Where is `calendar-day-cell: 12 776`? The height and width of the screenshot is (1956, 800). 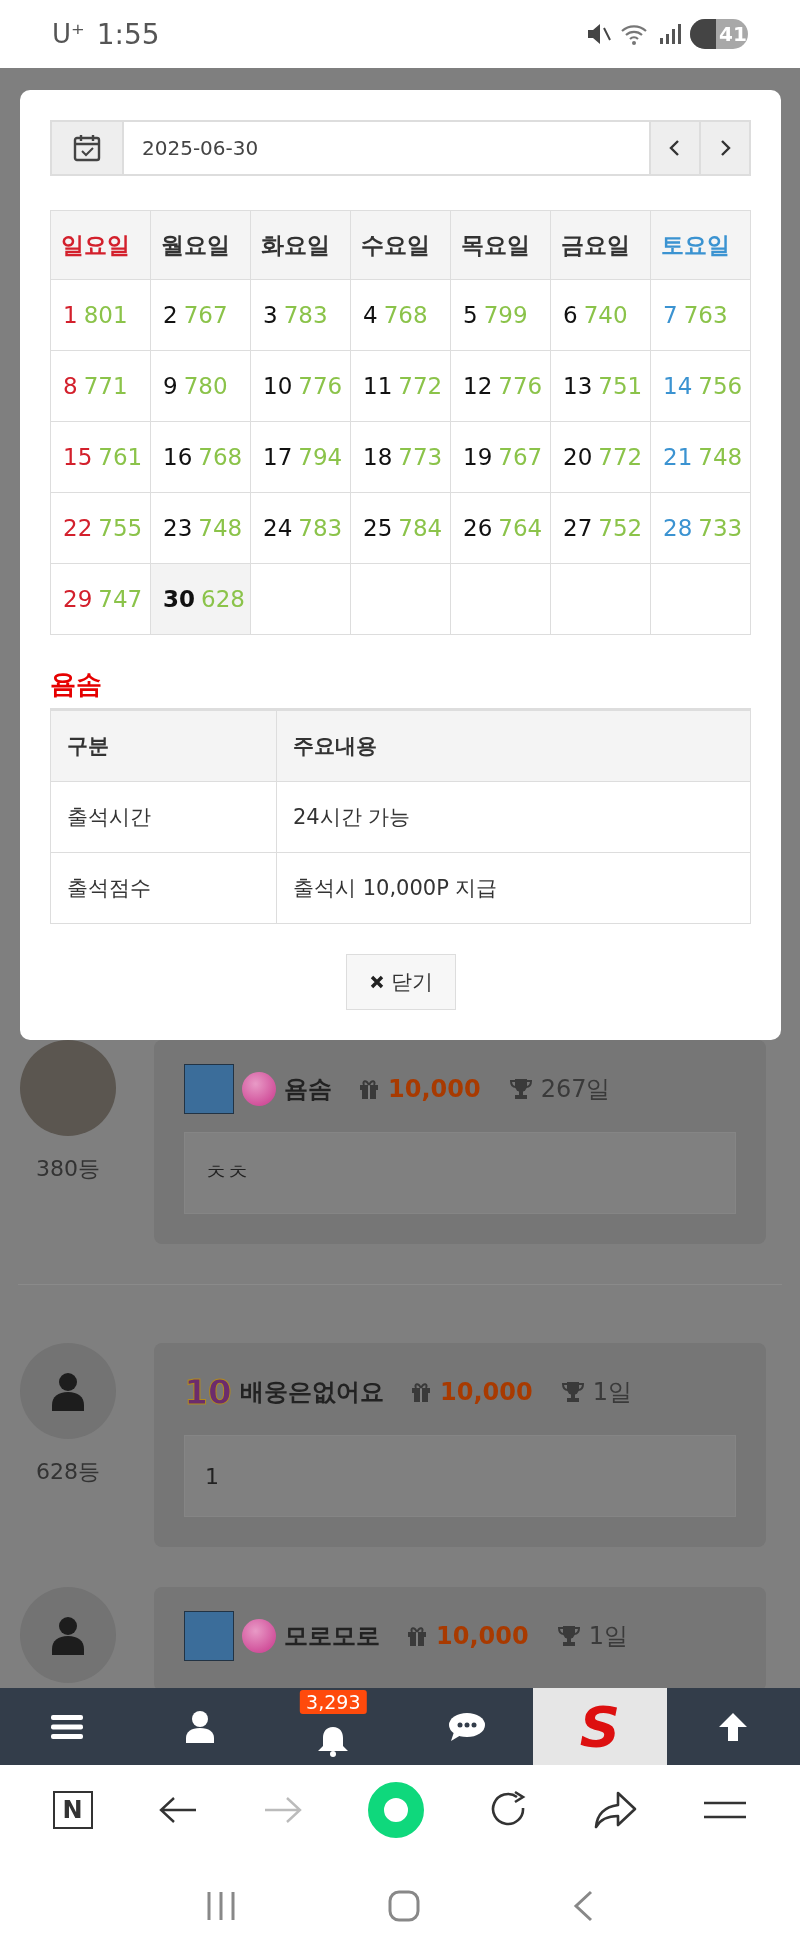
calendar-day-cell: 12 776 is located at coordinates (500, 386).